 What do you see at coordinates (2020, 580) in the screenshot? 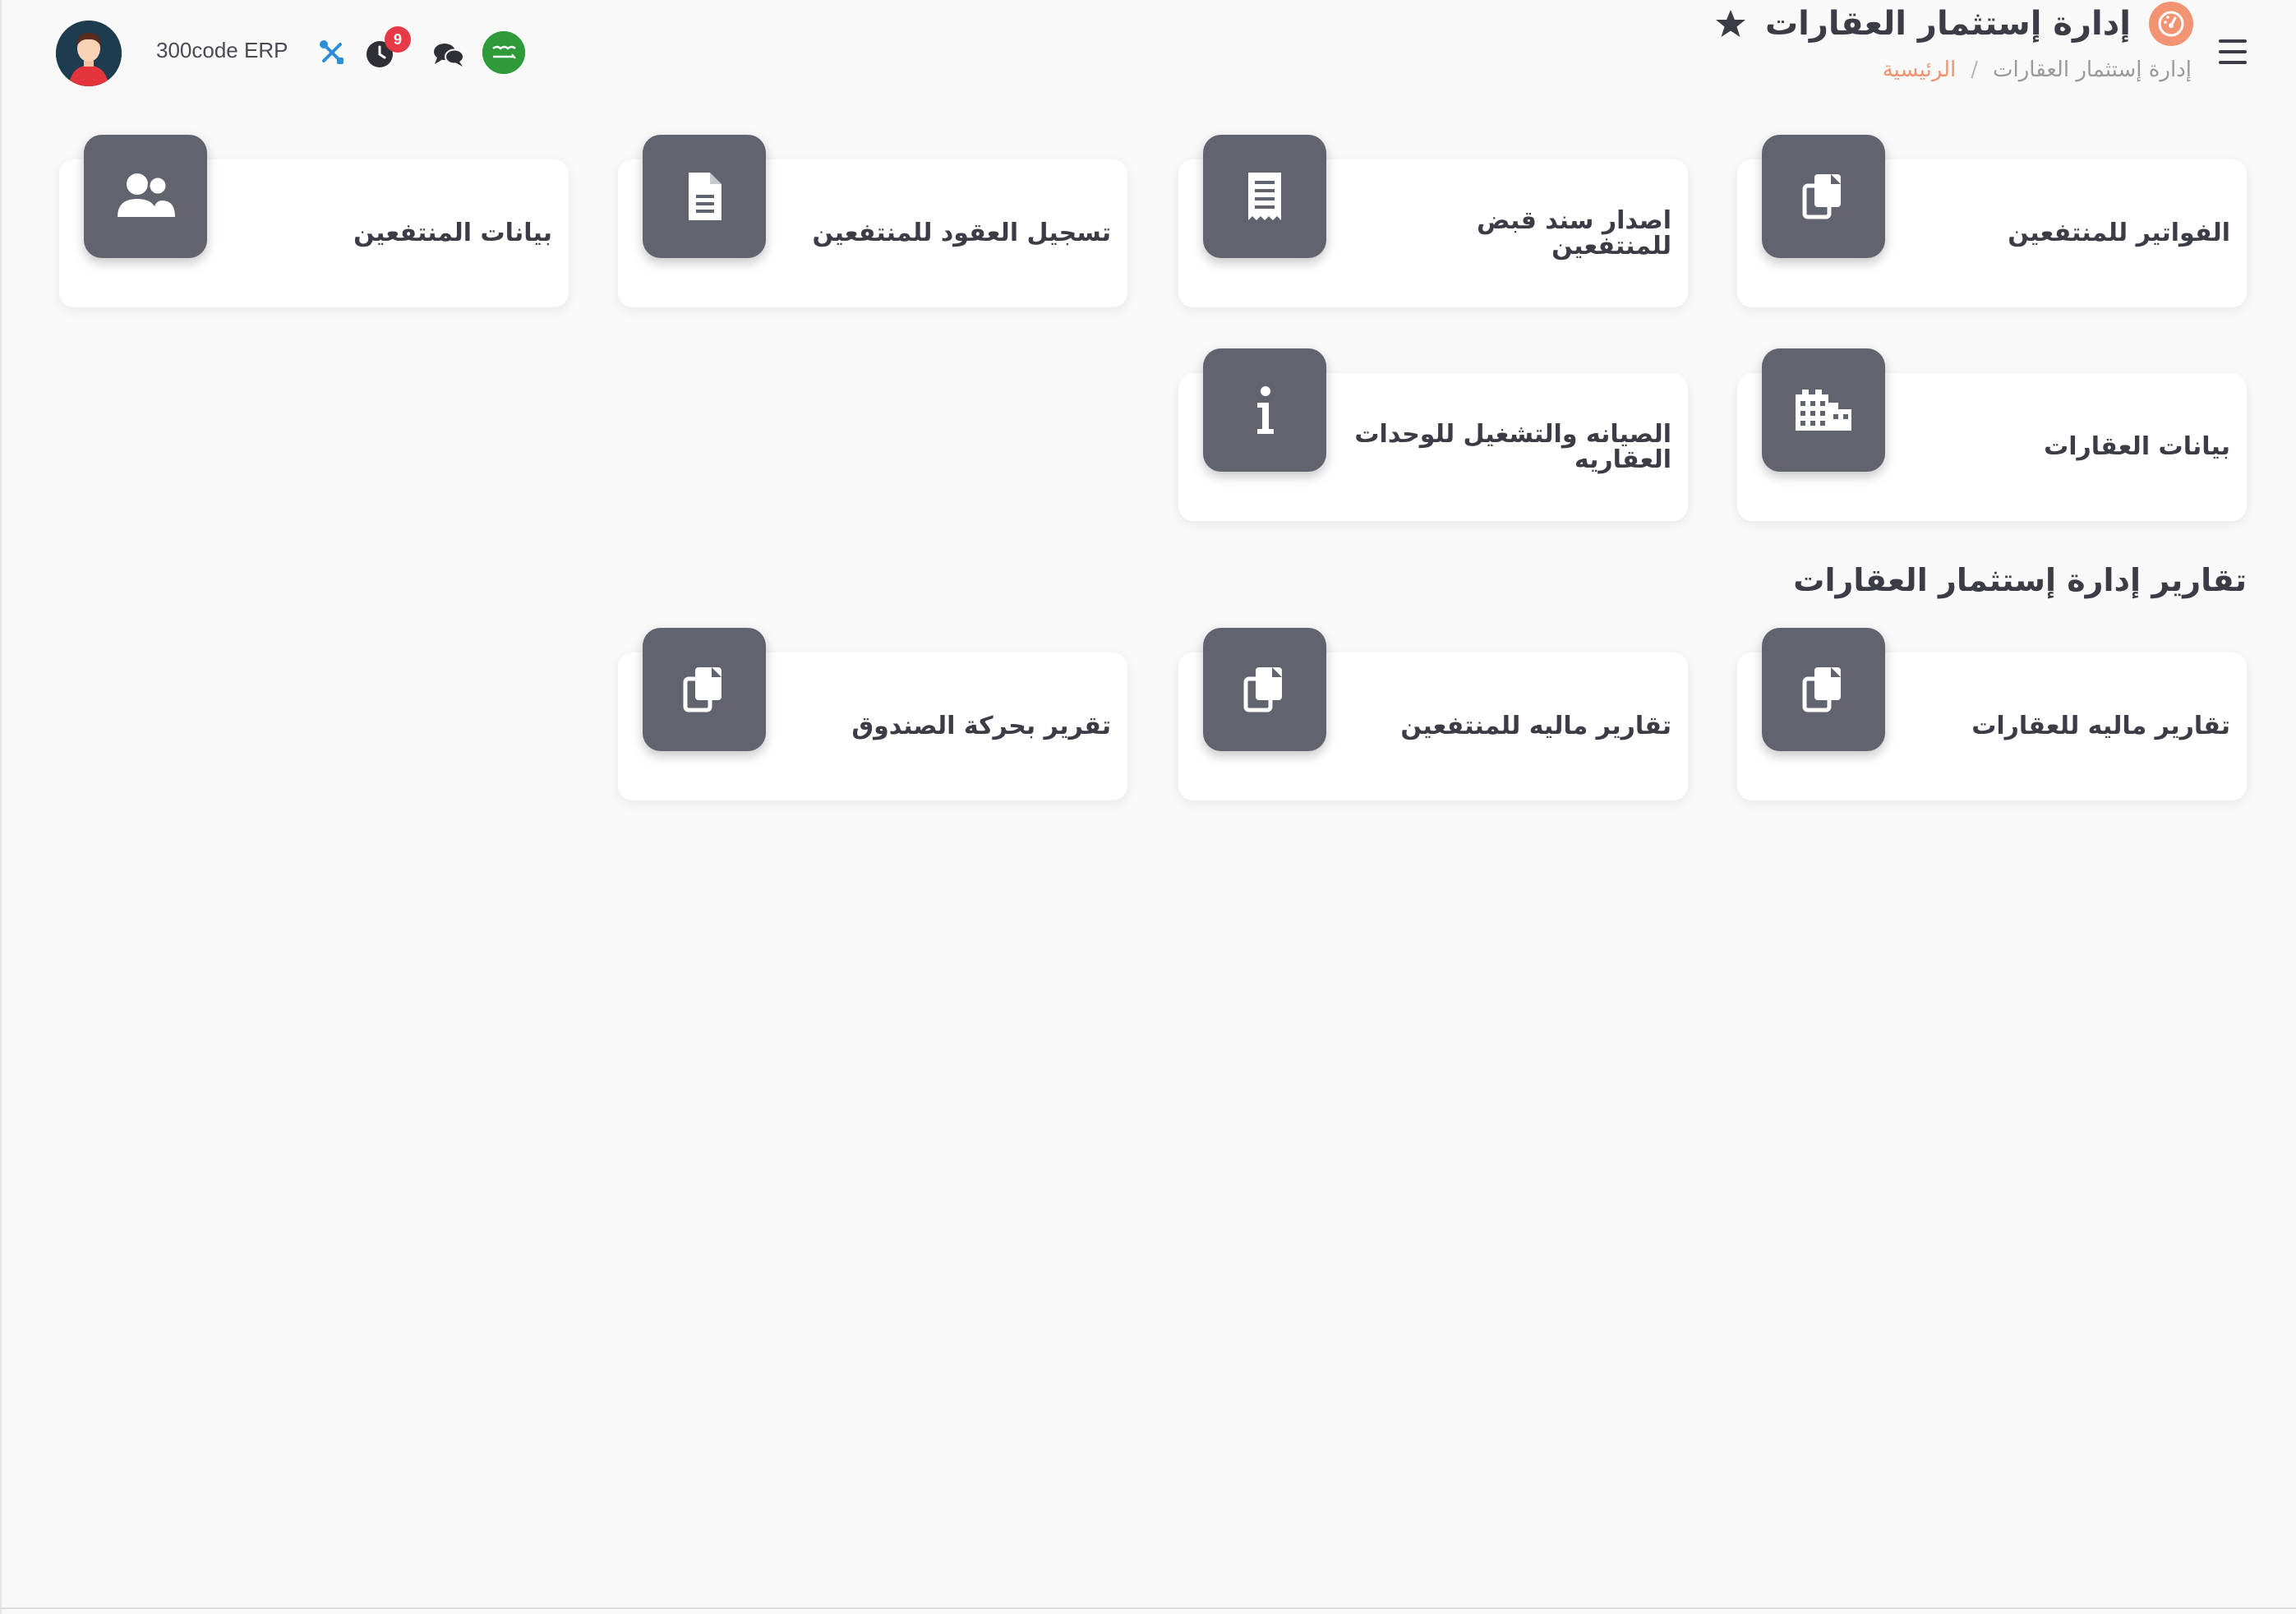
I see `reports-section-title: تقارير إدارة إستثمار العقارات` at bounding box center [2020, 580].